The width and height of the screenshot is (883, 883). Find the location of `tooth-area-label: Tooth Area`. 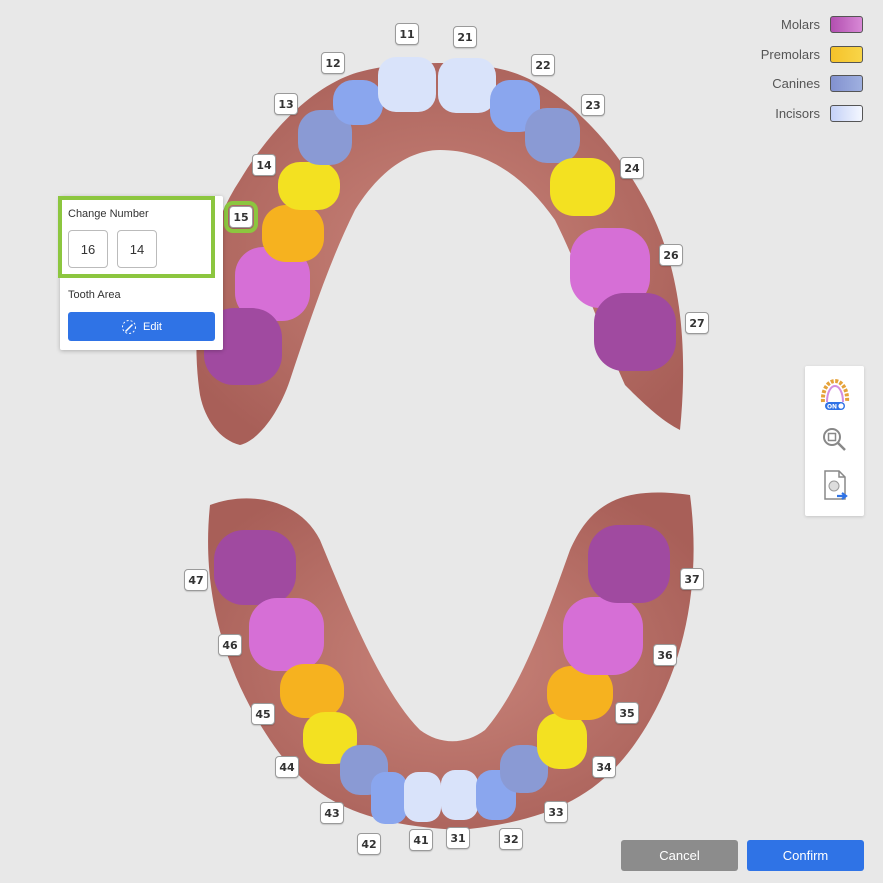

tooth-area-label: Tooth Area is located at coordinates (94, 295).